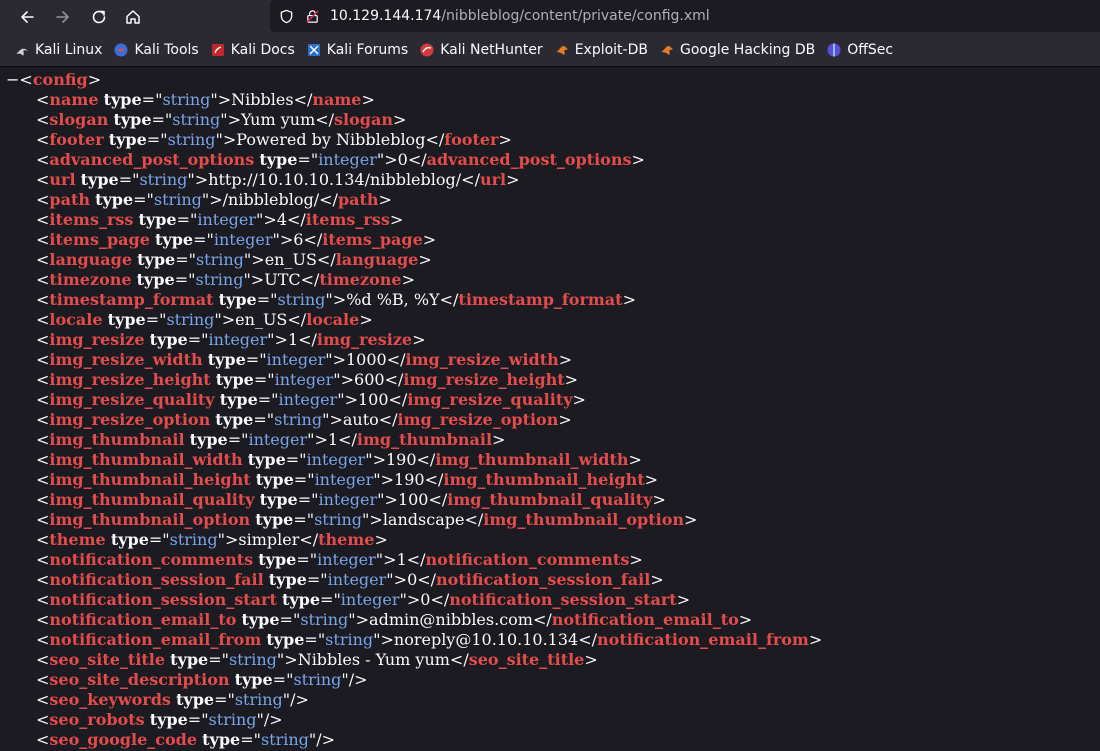 Image resolution: width=1100 pixels, height=751 pixels. Describe the element at coordinates (156, 50) in the screenshot. I see `bookmark-kali-tools: Kali Tools` at that location.